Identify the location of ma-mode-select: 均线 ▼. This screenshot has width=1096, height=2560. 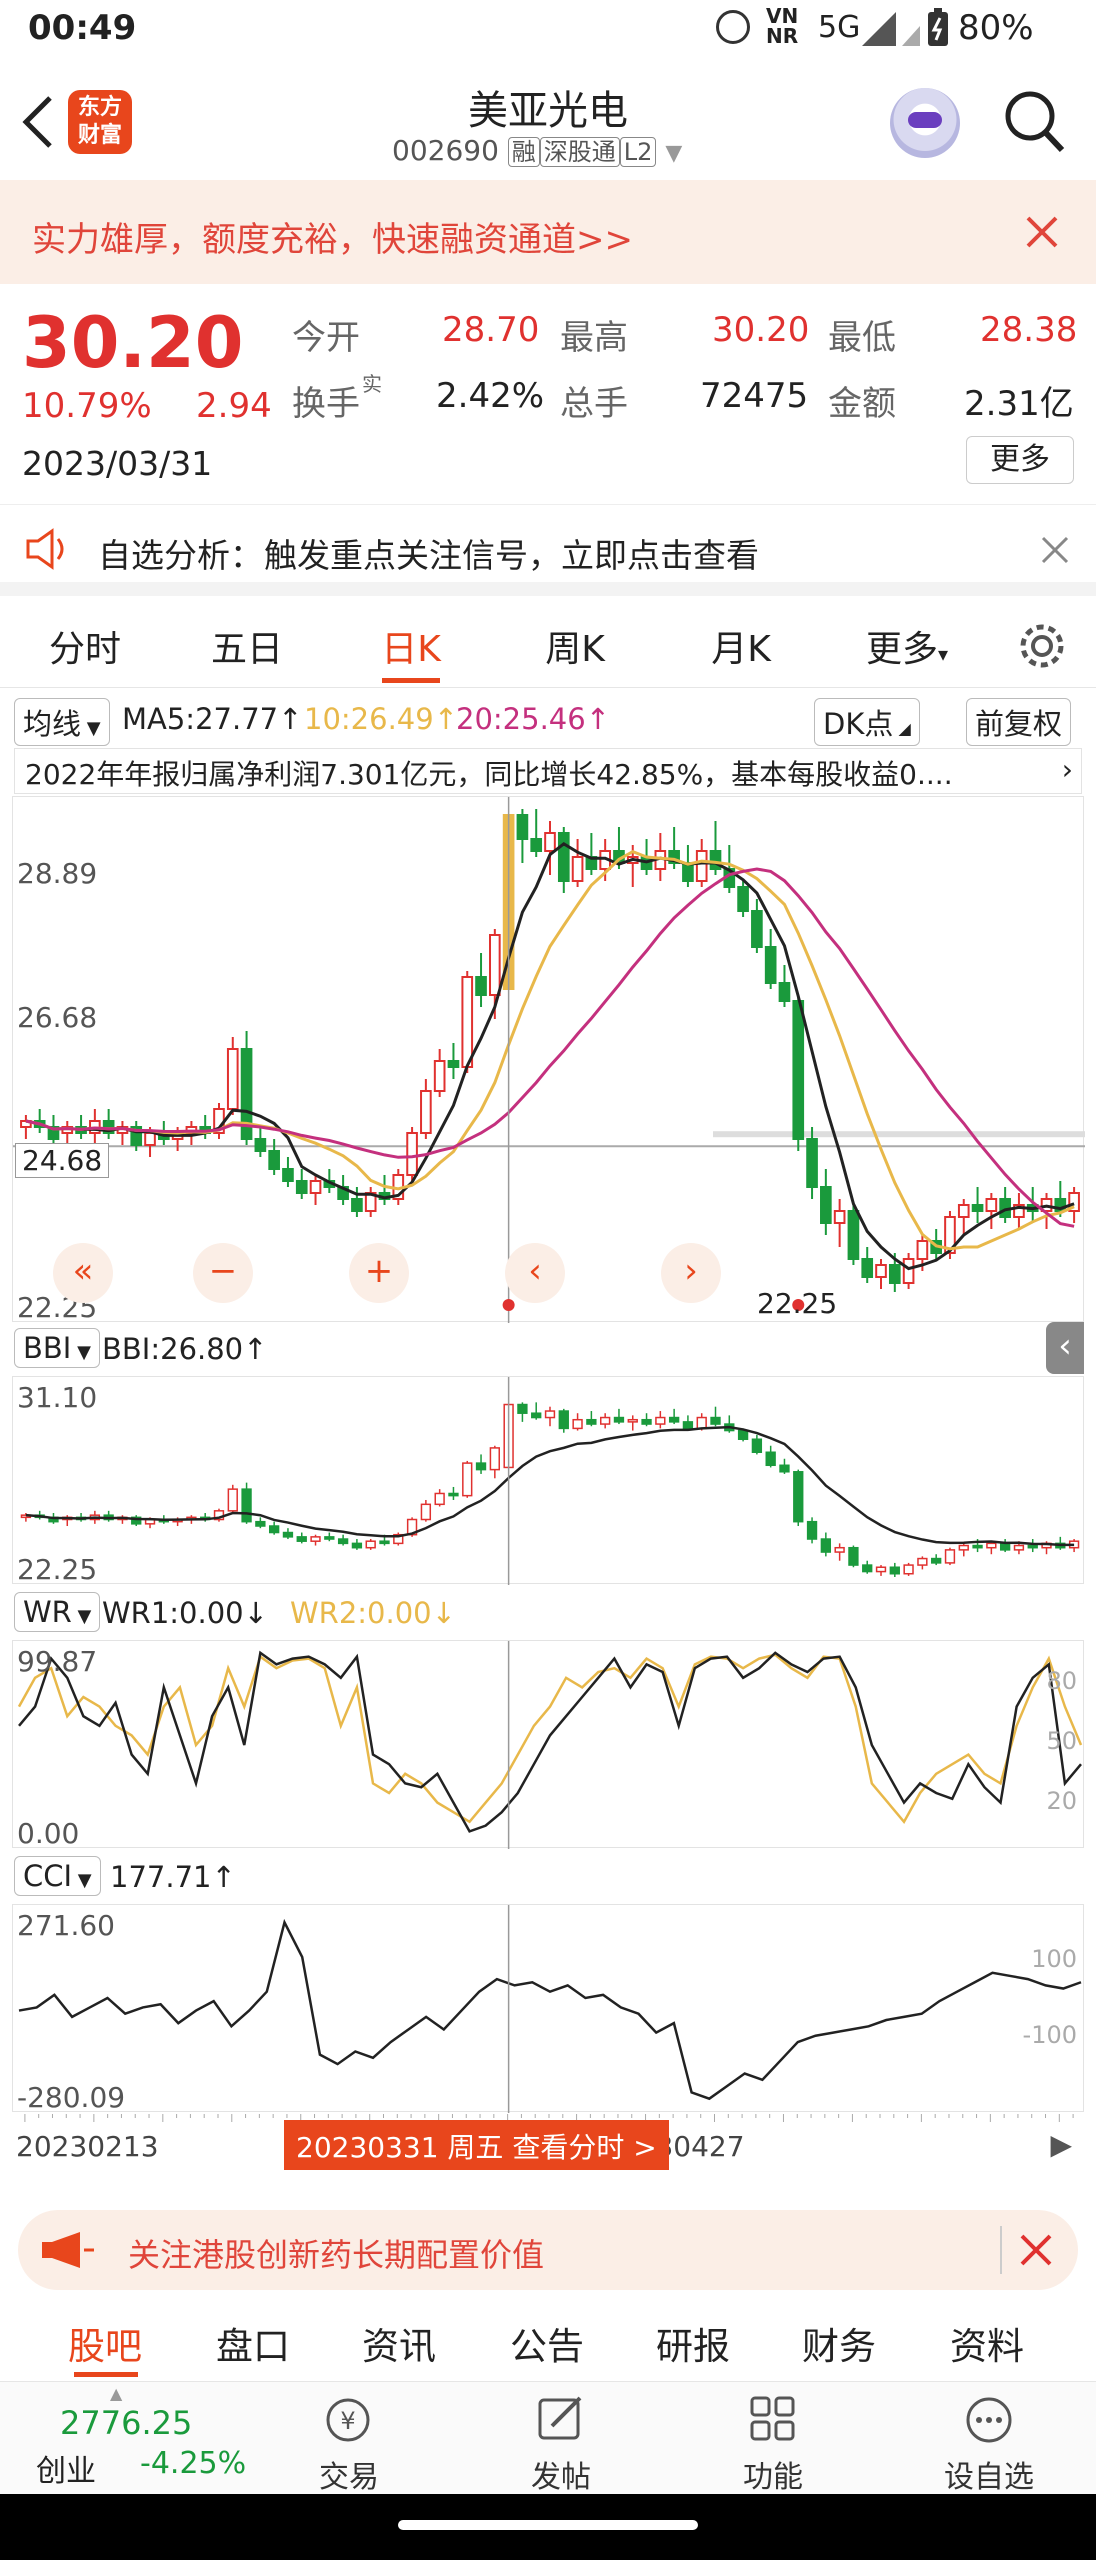
(62, 722).